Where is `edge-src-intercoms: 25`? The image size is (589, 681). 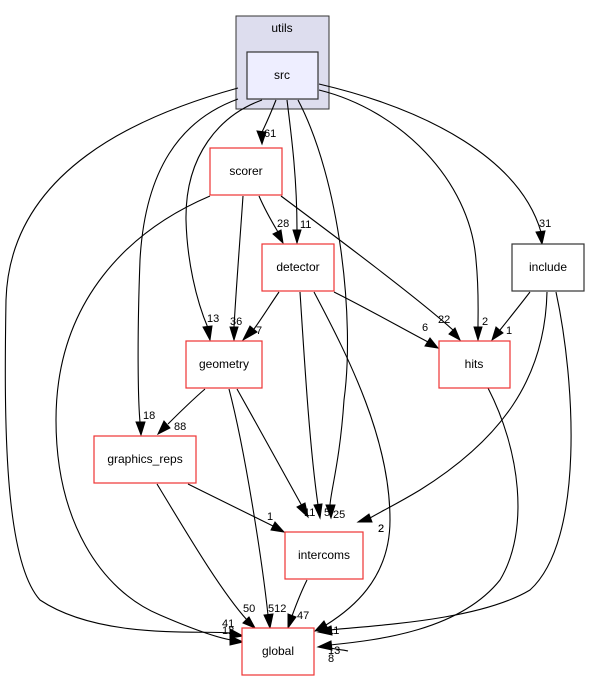
edge-src-intercoms: 25 is located at coordinates (323, 310).